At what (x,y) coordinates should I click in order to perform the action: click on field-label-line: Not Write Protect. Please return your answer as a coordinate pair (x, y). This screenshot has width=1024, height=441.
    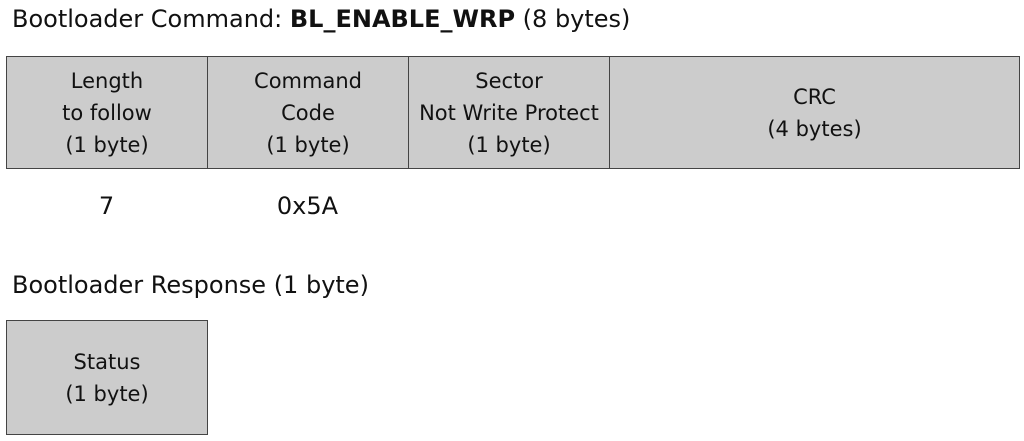
    Looking at the image, I should click on (509, 112).